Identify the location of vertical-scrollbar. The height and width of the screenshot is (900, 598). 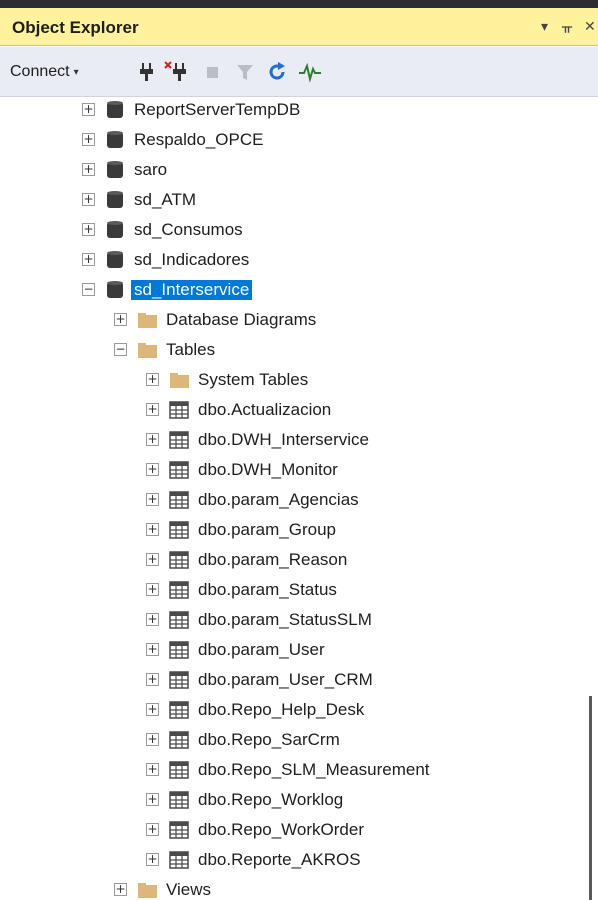
(589, 499).